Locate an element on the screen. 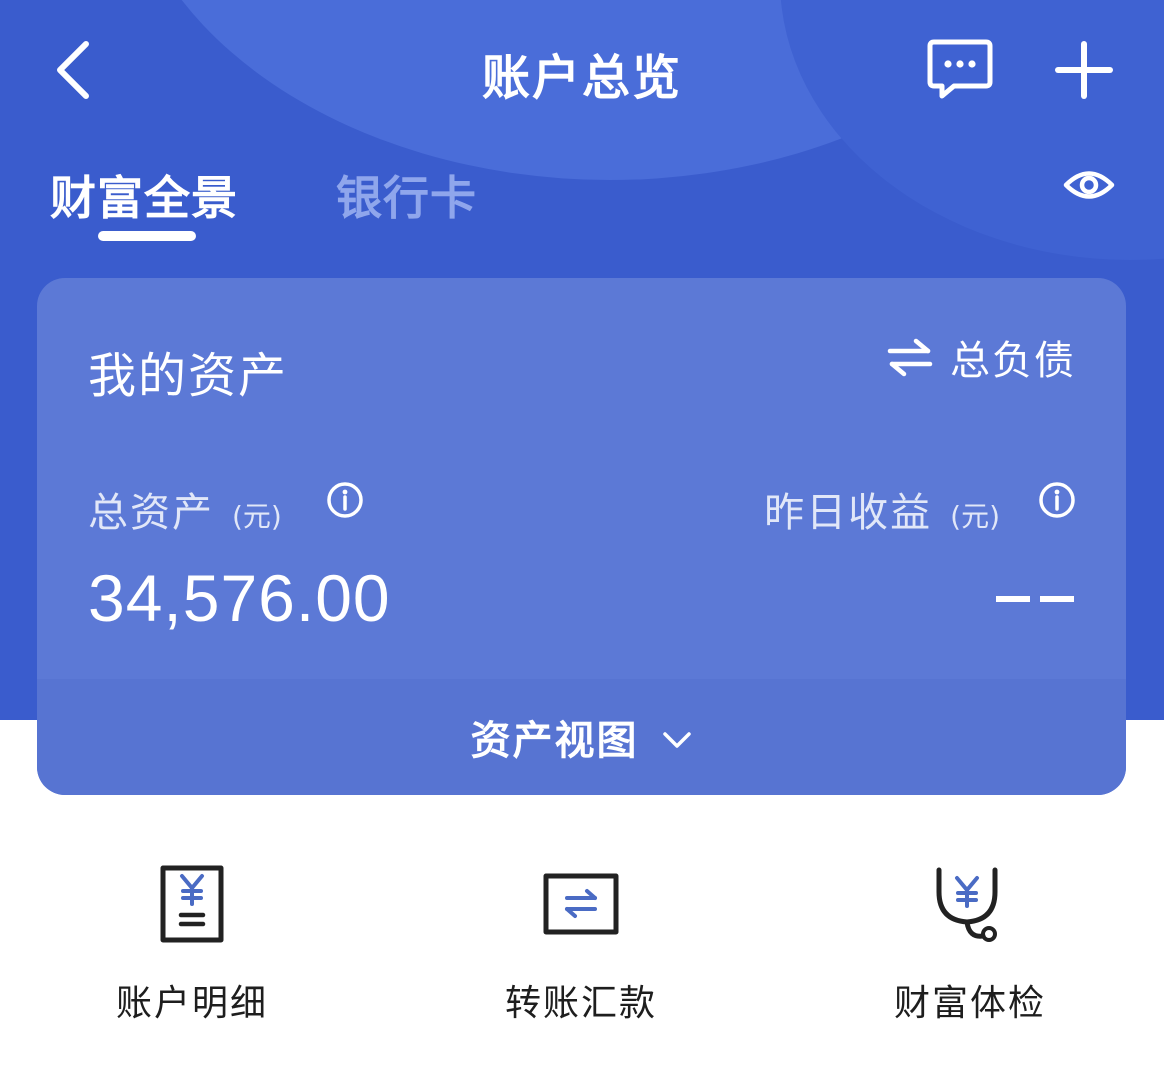 The width and height of the screenshot is (1164, 1080). yesterday-income-value is located at coordinates (1035, 601).